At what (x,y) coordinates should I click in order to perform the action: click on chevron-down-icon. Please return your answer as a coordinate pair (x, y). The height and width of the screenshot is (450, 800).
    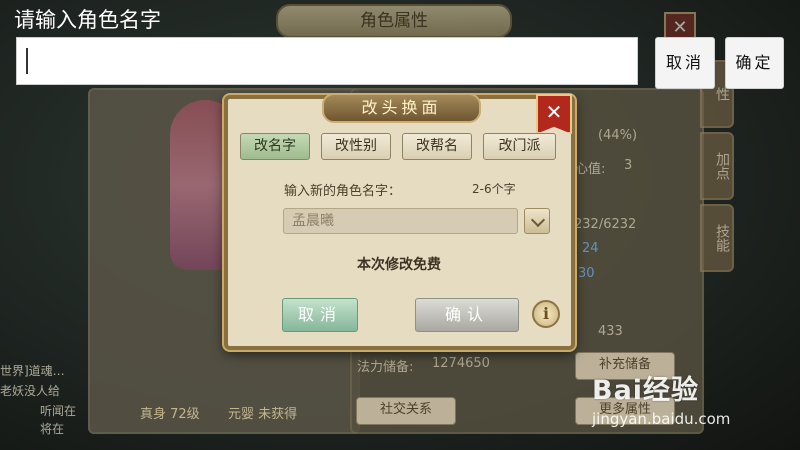
    Looking at the image, I should click on (538, 220).